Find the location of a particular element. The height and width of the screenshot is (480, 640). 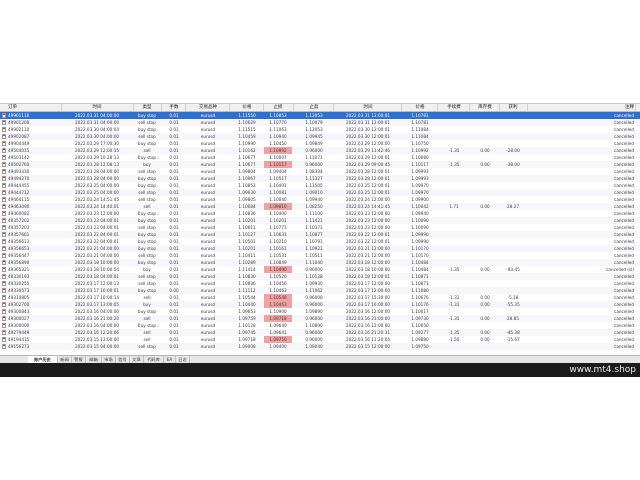

cell-profit: -93.45 is located at coordinates (513, 269).